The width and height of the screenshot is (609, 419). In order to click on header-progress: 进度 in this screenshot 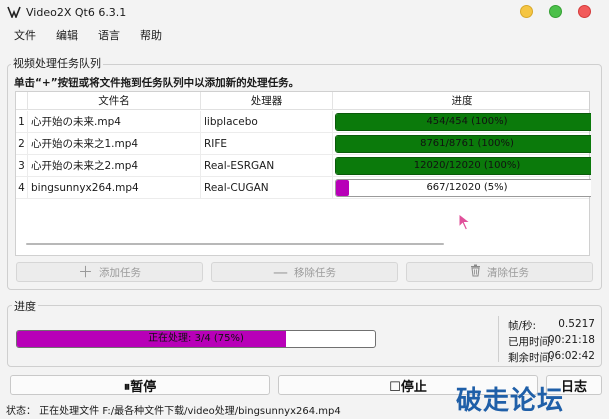, I will do `click(462, 101)`.